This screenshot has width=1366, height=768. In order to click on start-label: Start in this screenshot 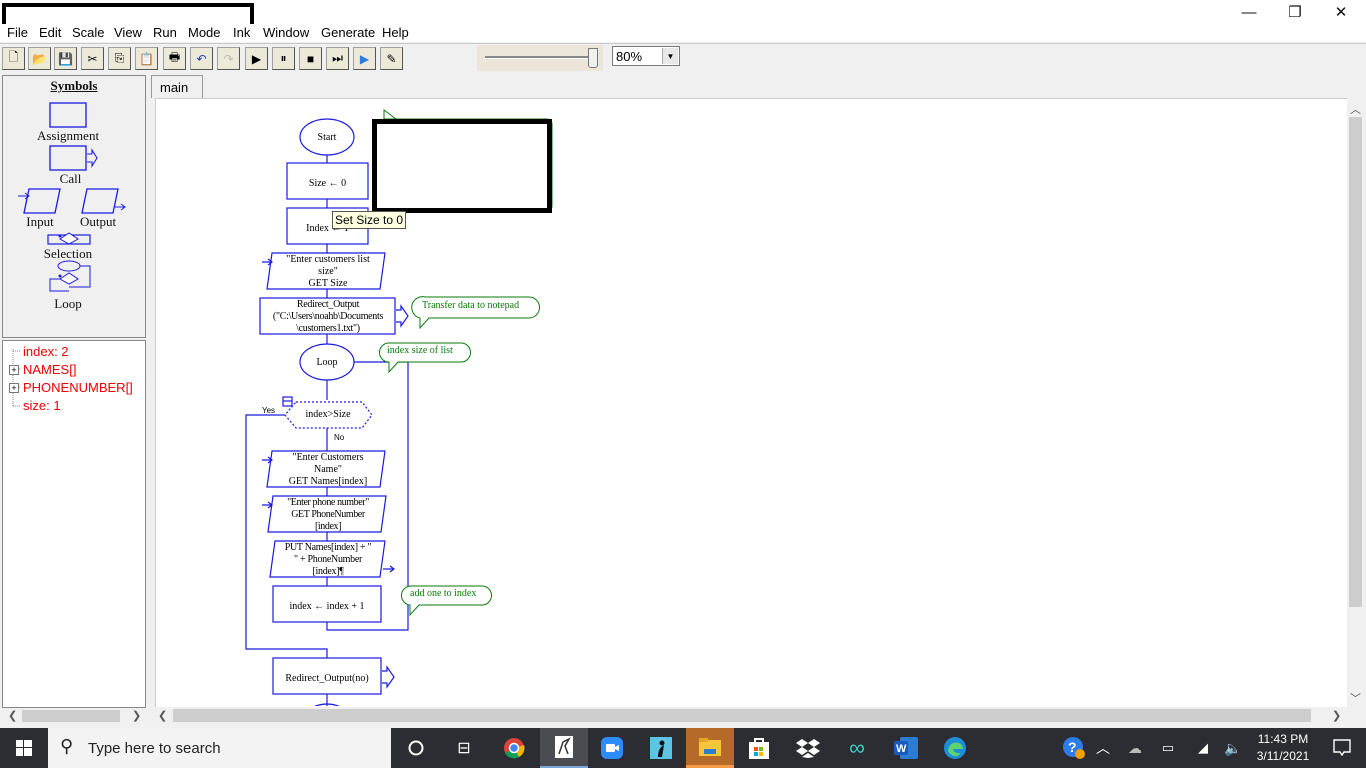, I will do `click(327, 137)`.